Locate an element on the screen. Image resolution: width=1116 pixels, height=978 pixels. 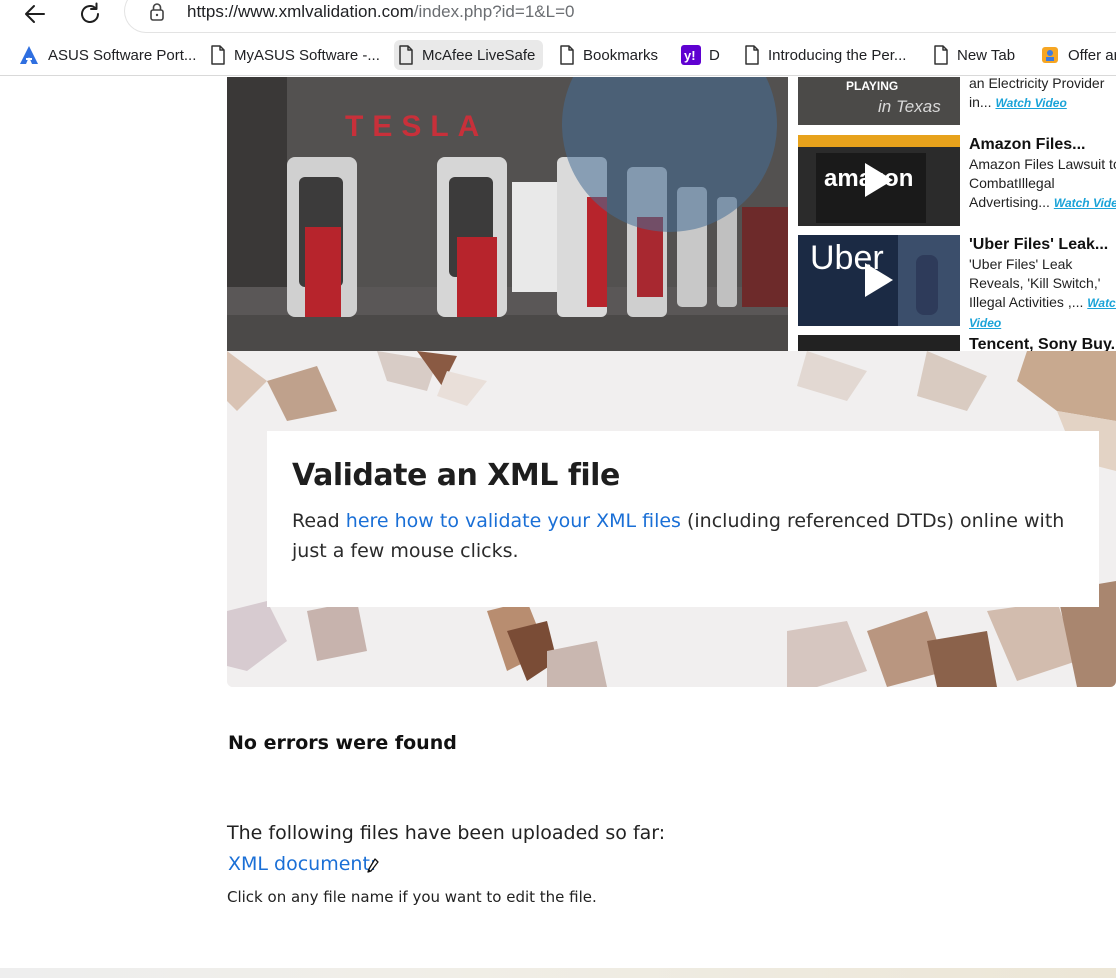
bookmark-label: McAfee LiveSafe is located at coordinates (479, 55).